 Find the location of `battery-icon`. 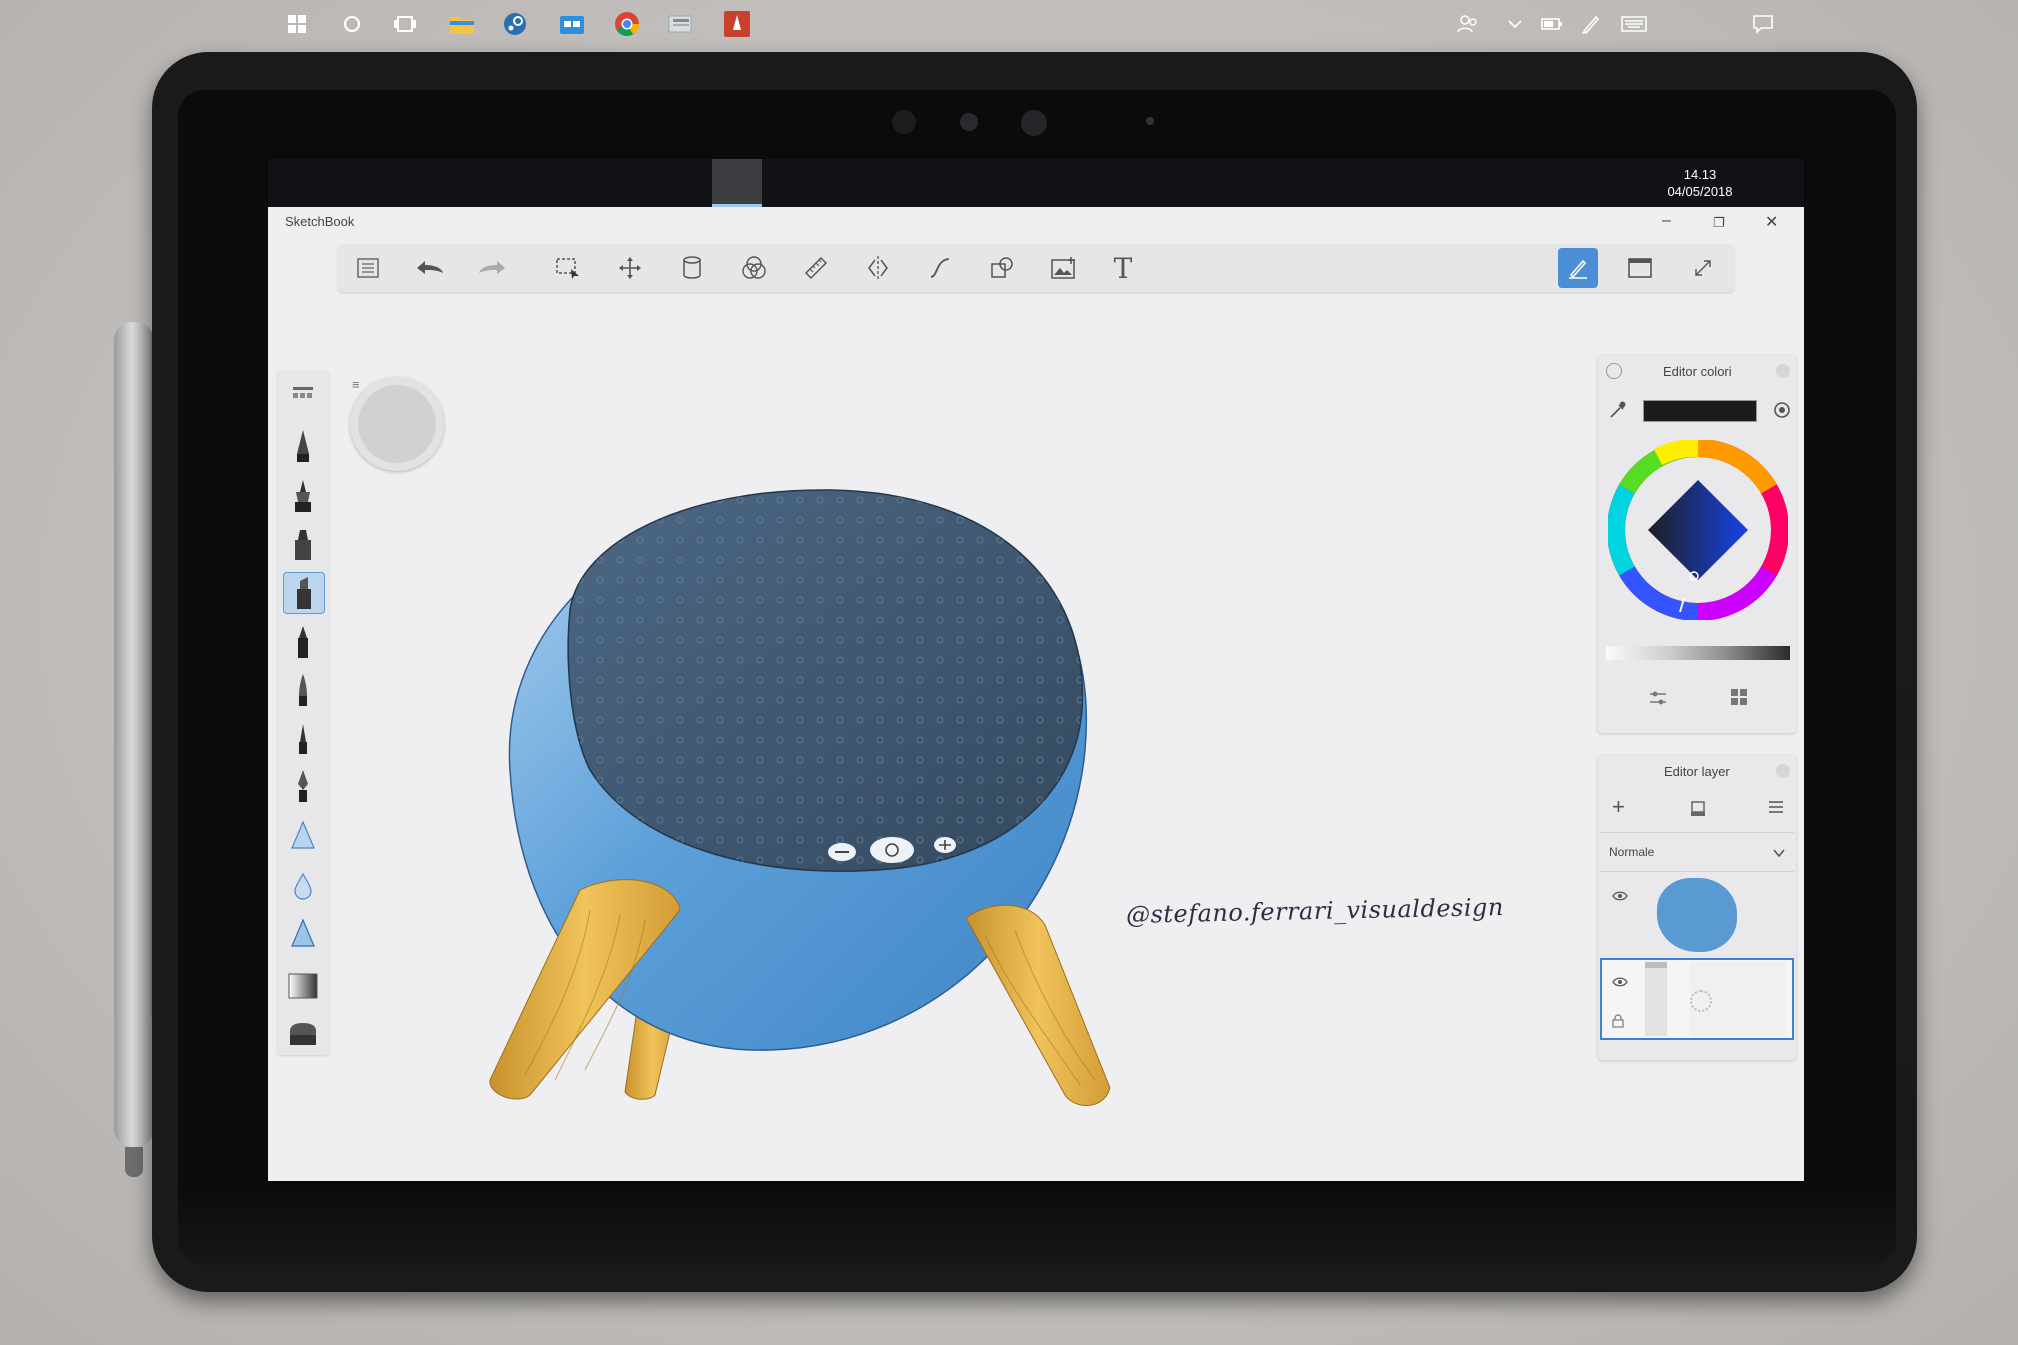

battery-icon is located at coordinates (1552, 24).